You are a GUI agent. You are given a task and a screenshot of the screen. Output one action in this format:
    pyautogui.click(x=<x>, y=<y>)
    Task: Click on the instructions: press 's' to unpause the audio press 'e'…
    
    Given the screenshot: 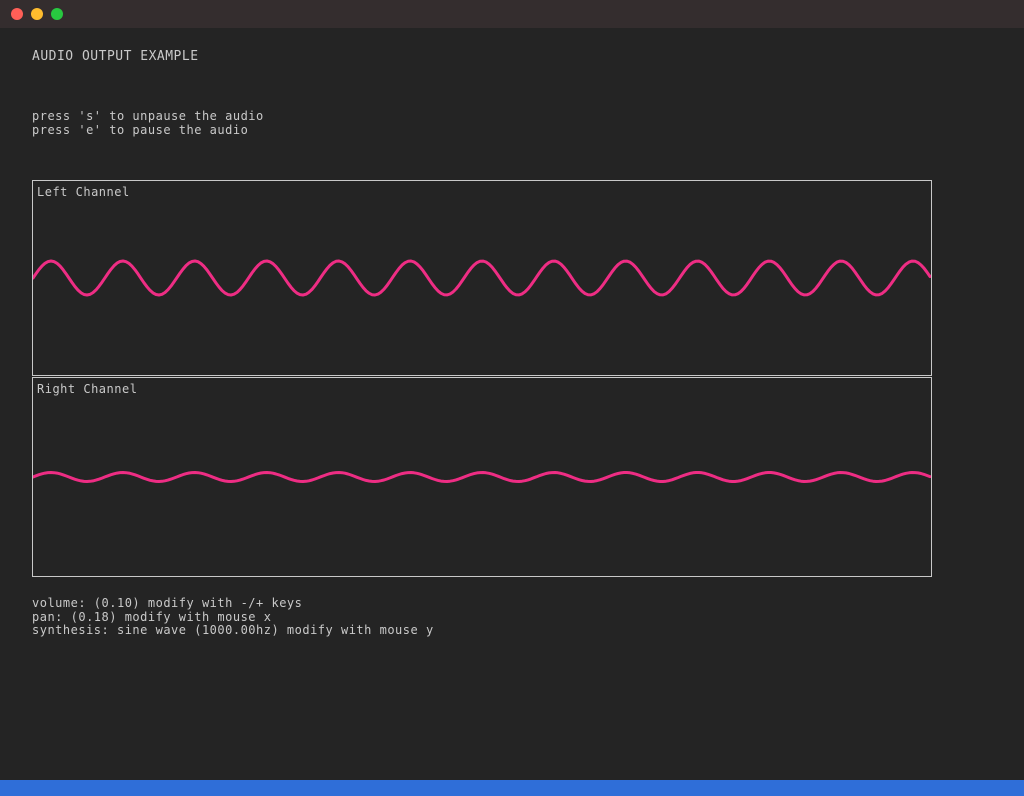 What is the action you would take?
    pyautogui.click(x=148, y=123)
    